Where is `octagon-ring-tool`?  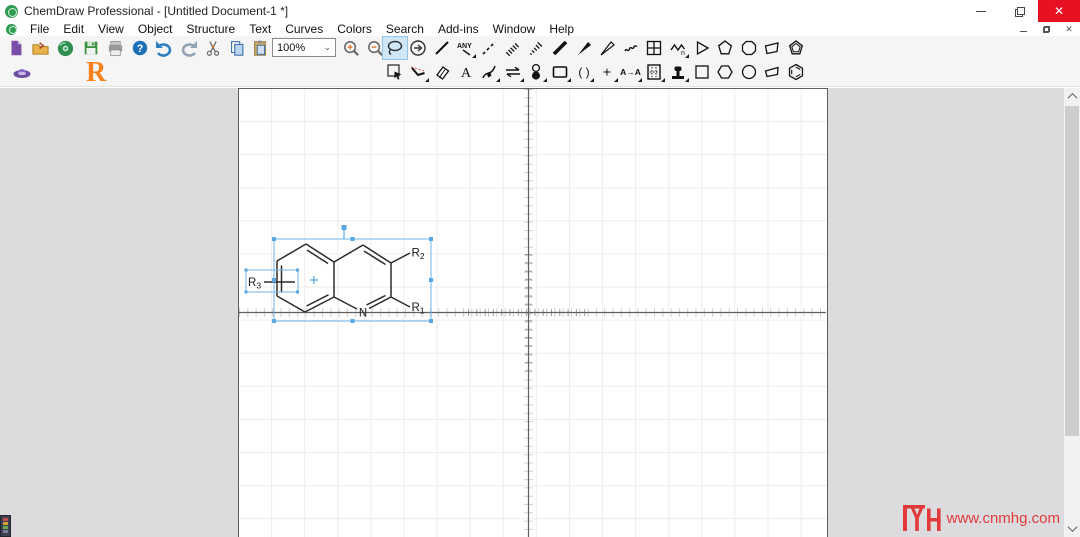 octagon-ring-tool is located at coordinates (749, 48).